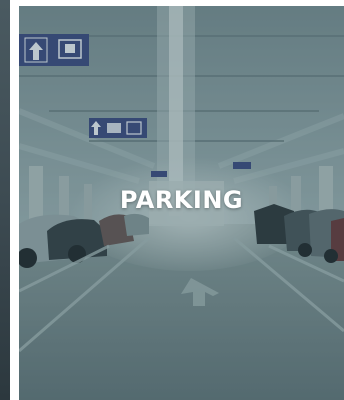 This screenshot has width=344, height=400. I want to click on gutter, so click(14, 200).